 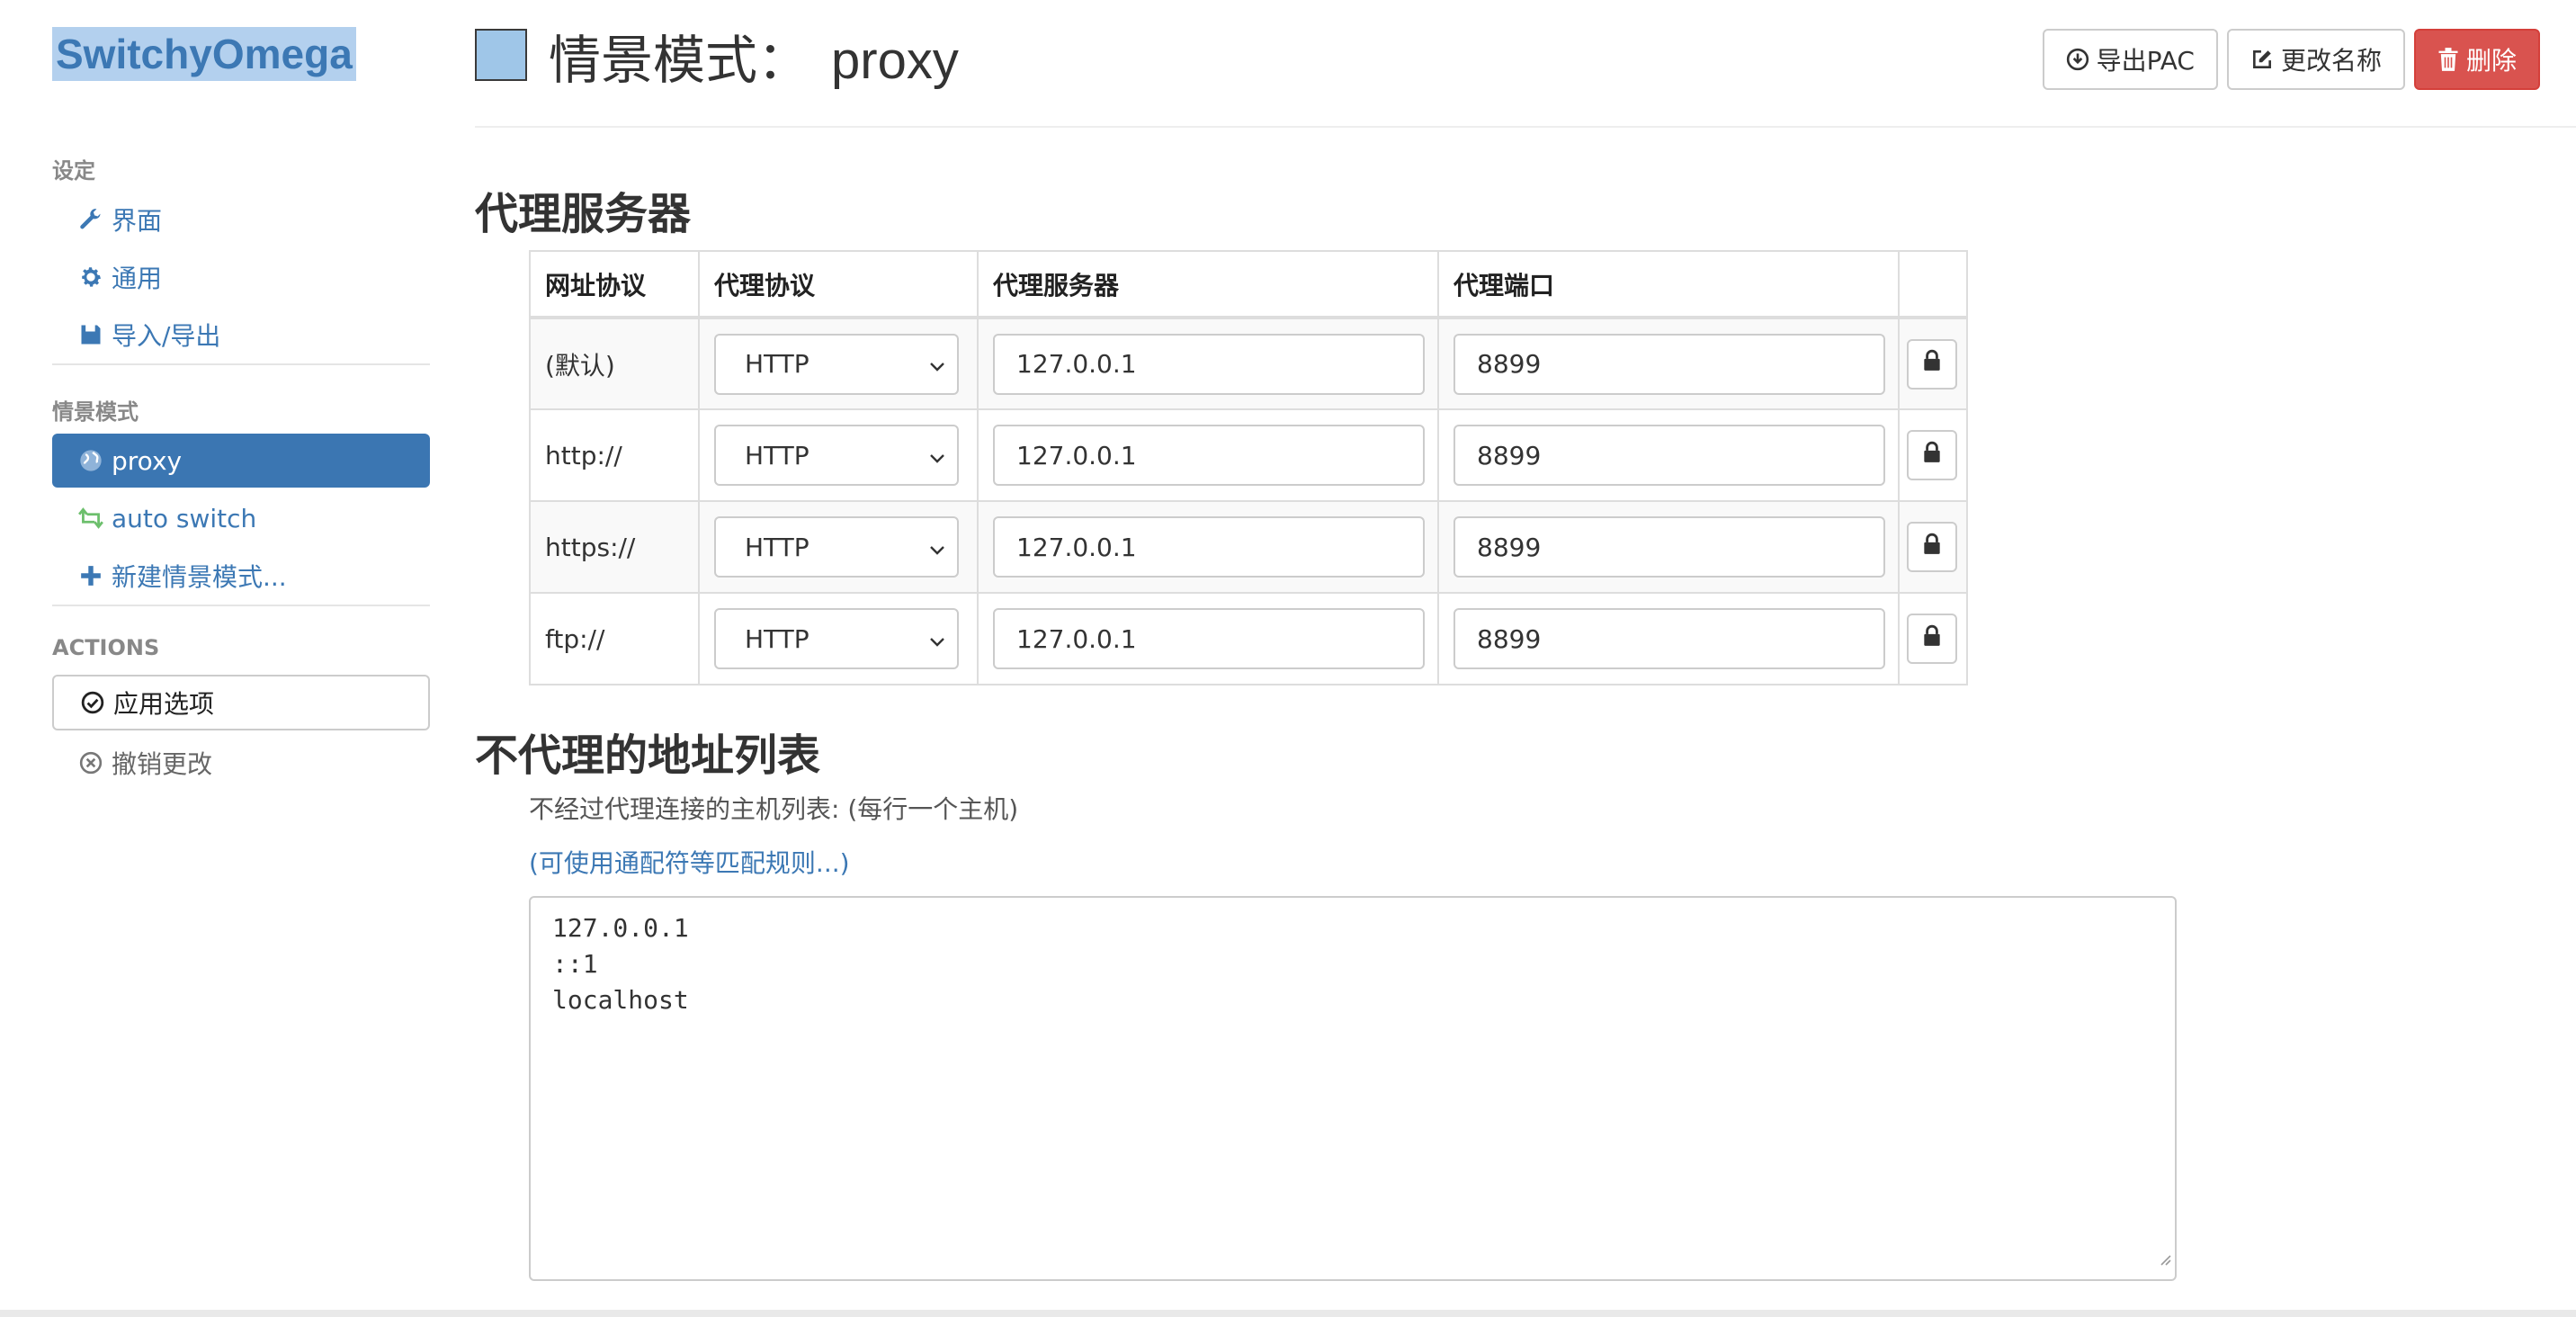 I want to click on bypass-line: localhost, so click(x=620, y=1000).